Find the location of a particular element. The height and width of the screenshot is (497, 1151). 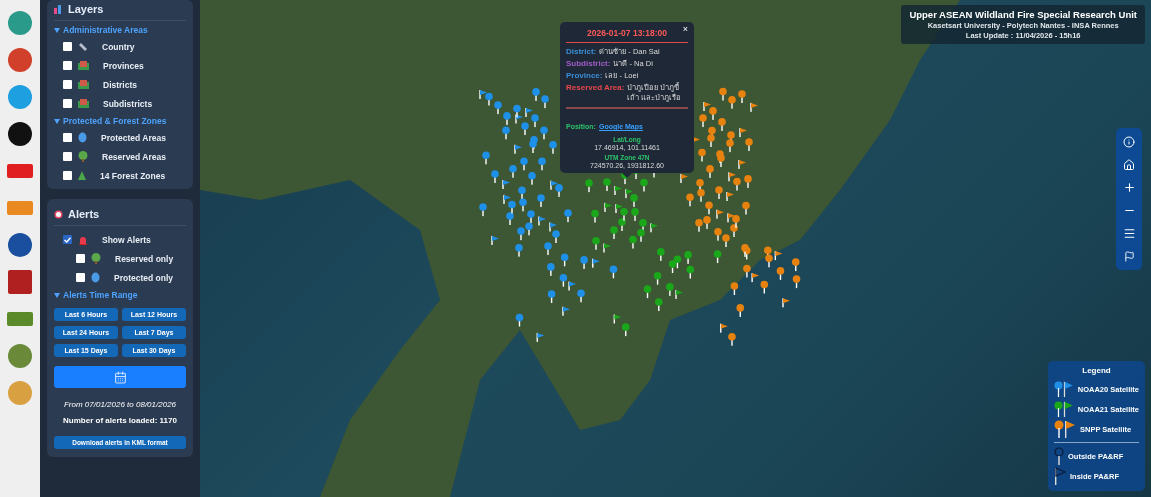

layer-label: Reserved Areas is located at coordinates (134, 156).